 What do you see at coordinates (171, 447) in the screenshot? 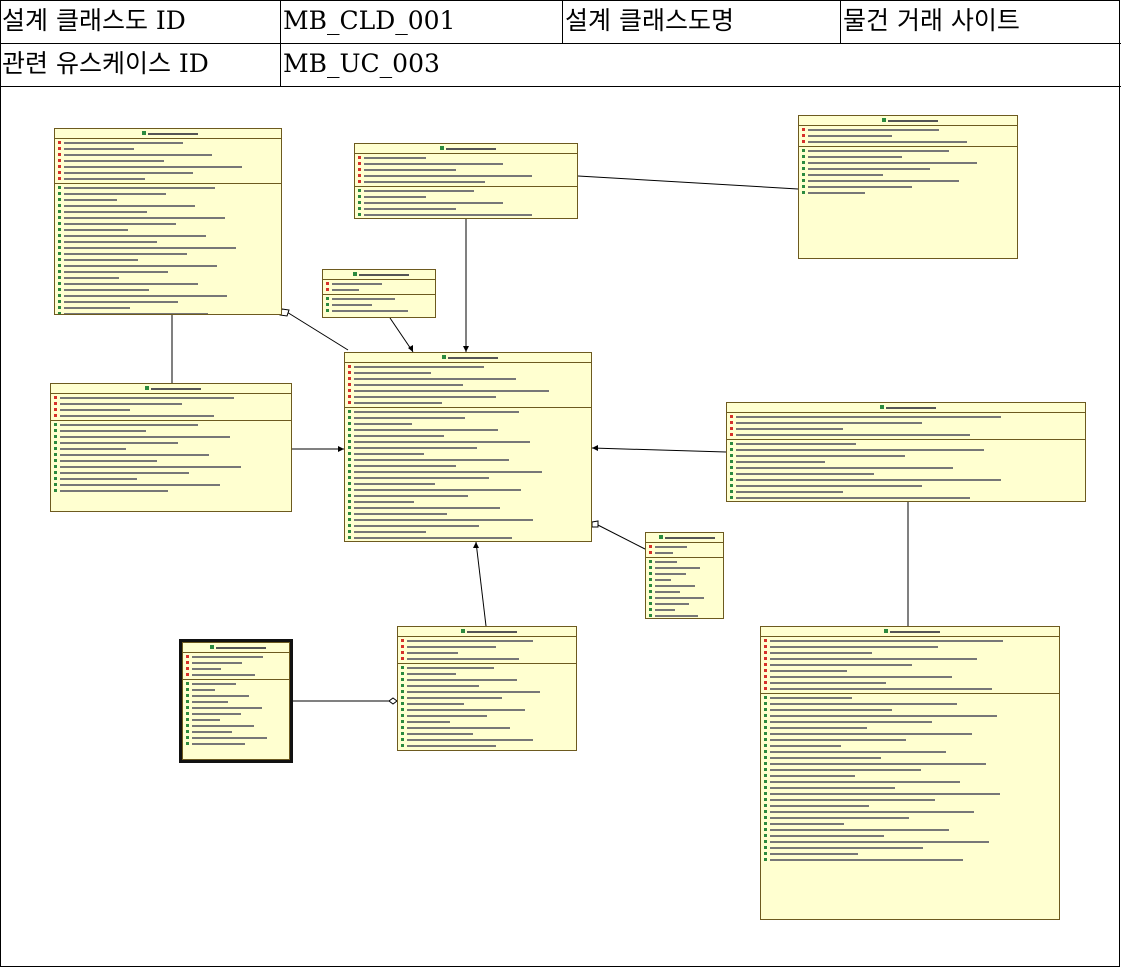
I see `class-box-member-service-impl` at bounding box center [171, 447].